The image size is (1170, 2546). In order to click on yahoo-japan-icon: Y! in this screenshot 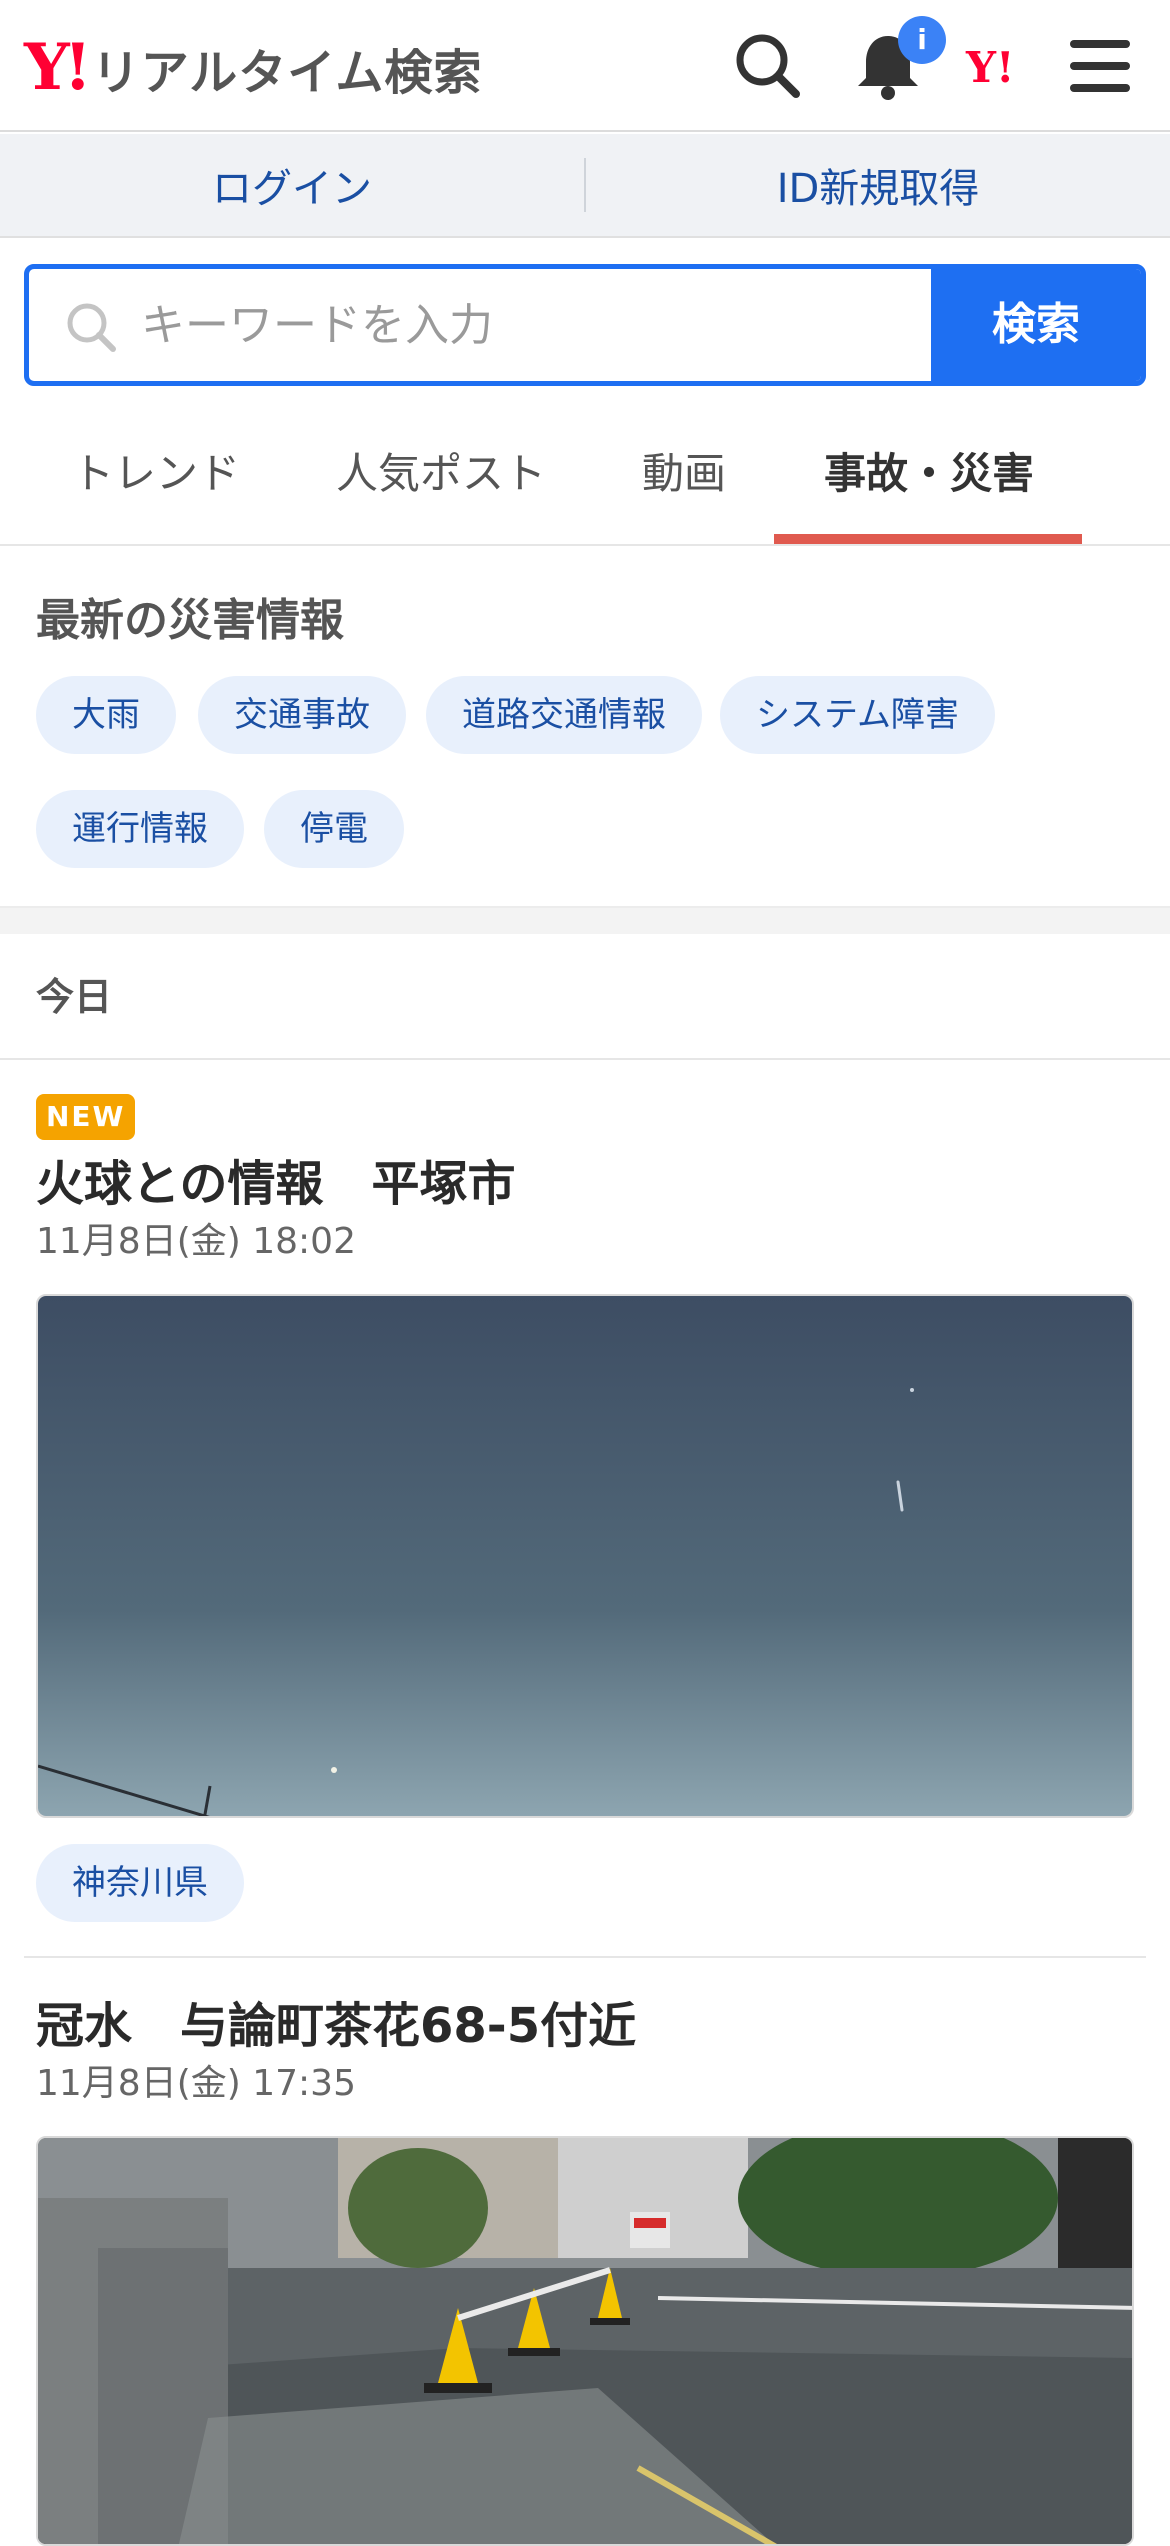, I will do `click(1004, 66)`.